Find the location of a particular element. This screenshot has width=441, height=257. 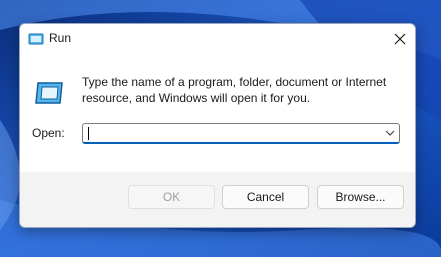

ok-button: OK is located at coordinates (171, 197).